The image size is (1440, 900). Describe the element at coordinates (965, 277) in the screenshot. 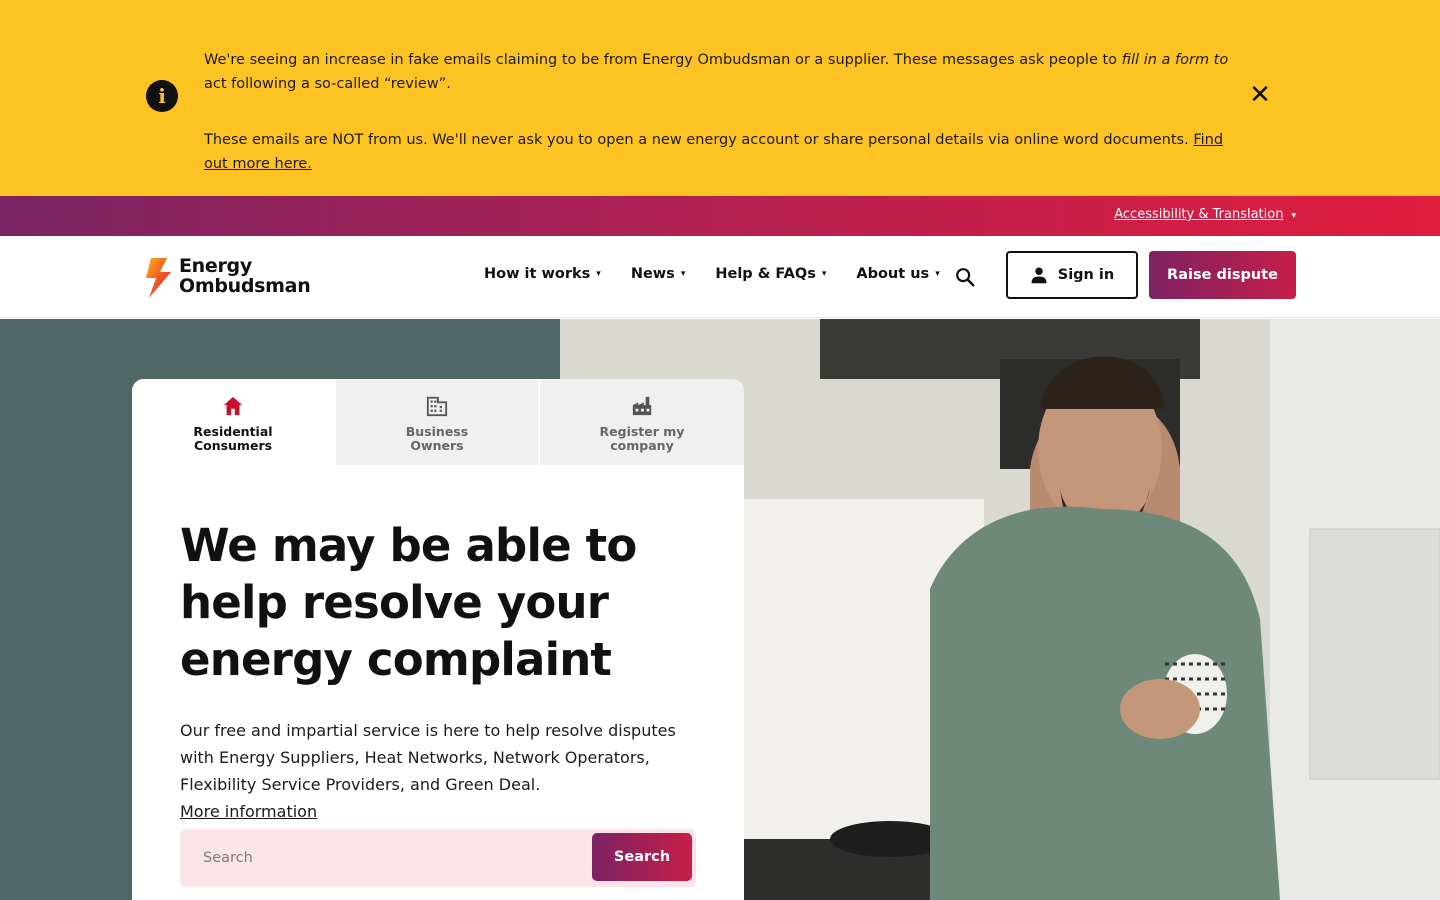

I see `search-icon` at that location.